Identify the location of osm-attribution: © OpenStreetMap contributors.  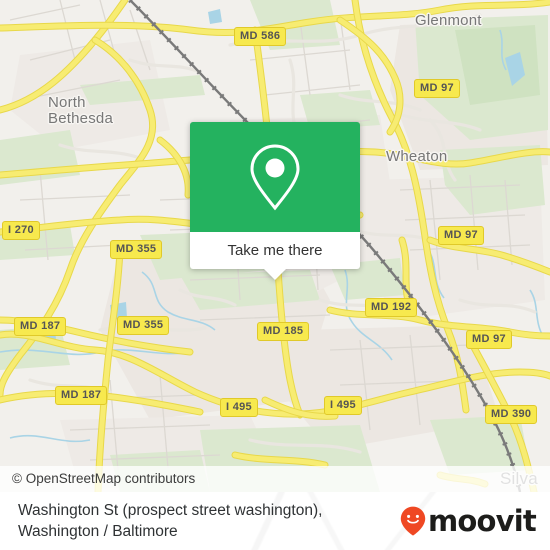
(275, 479).